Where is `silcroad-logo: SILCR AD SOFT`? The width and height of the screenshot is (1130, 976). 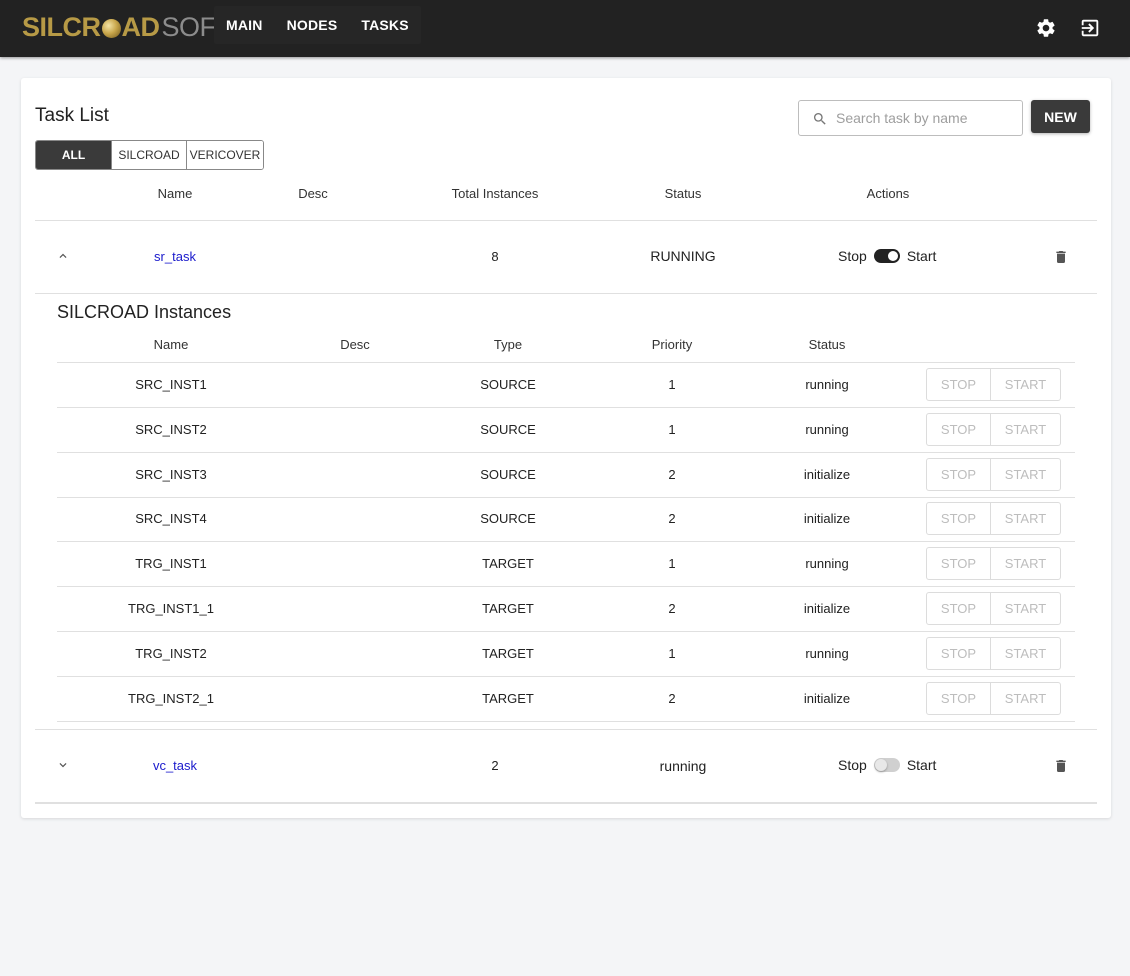
silcroad-logo: SILCR AD SOFT is located at coordinates (127, 27).